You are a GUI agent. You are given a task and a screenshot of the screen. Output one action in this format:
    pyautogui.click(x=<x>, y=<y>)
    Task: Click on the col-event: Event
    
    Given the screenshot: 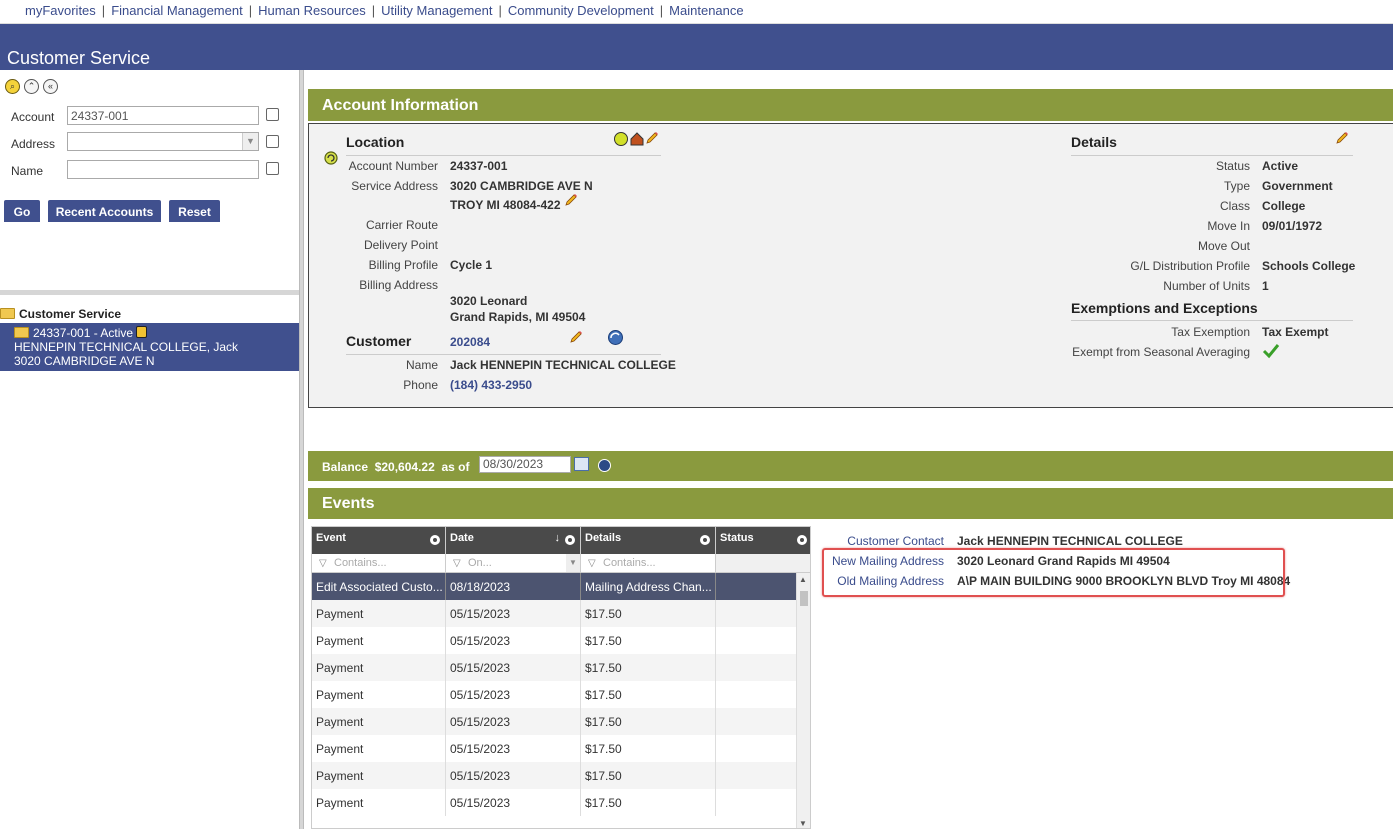 What is the action you would take?
    pyautogui.click(x=379, y=540)
    